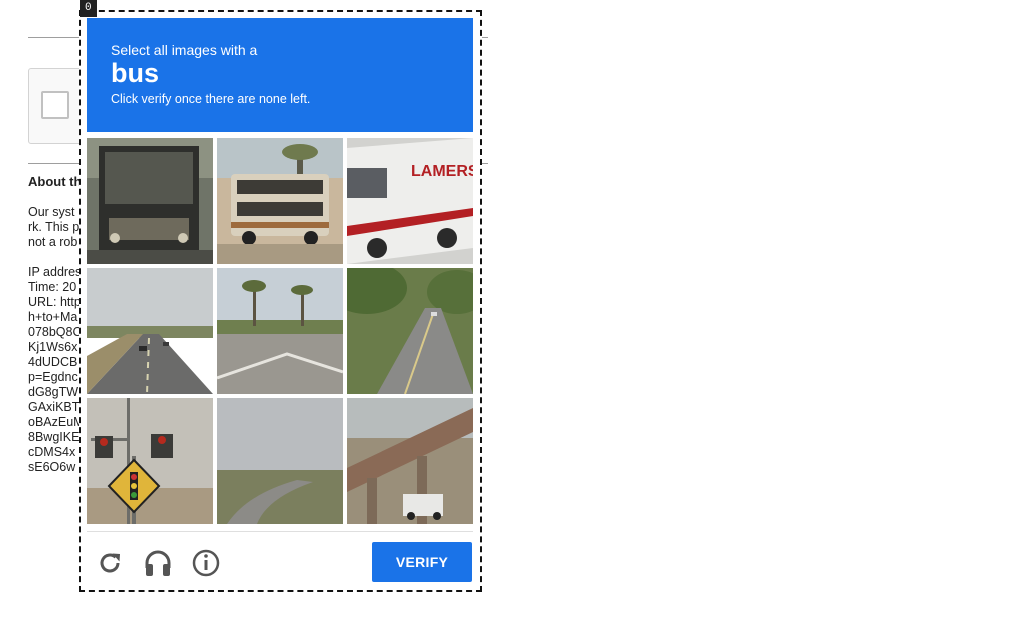 The image size is (1024, 629). I want to click on about-heading: About th, so click(55, 181).